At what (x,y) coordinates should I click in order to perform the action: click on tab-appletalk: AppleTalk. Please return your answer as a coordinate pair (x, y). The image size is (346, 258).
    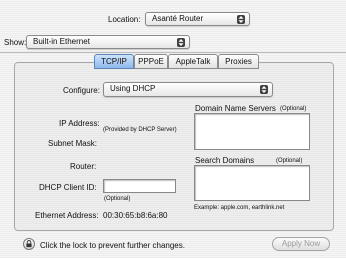
    Looking at the image, I should click on (193, 61).